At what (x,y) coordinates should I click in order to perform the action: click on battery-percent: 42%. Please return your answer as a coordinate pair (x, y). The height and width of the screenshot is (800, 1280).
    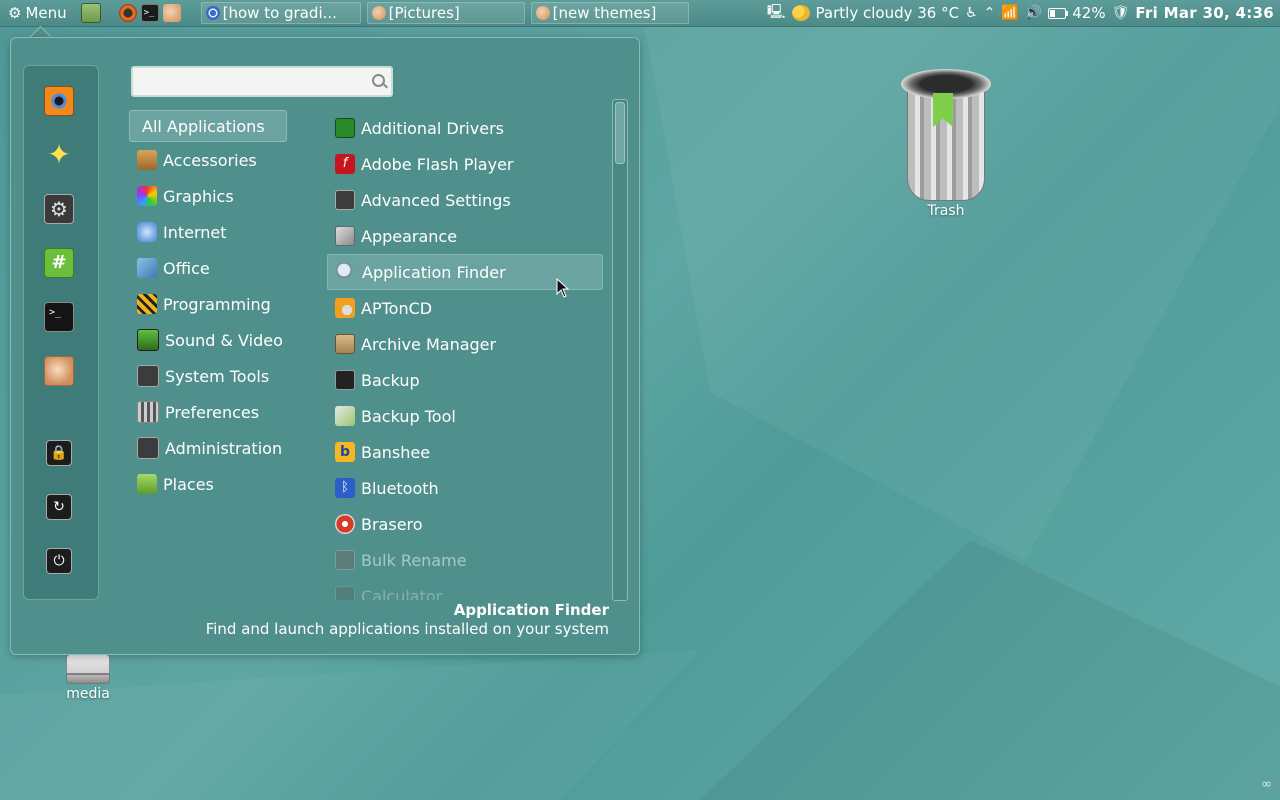
    Looking at the image, I should click on (1089, 13).